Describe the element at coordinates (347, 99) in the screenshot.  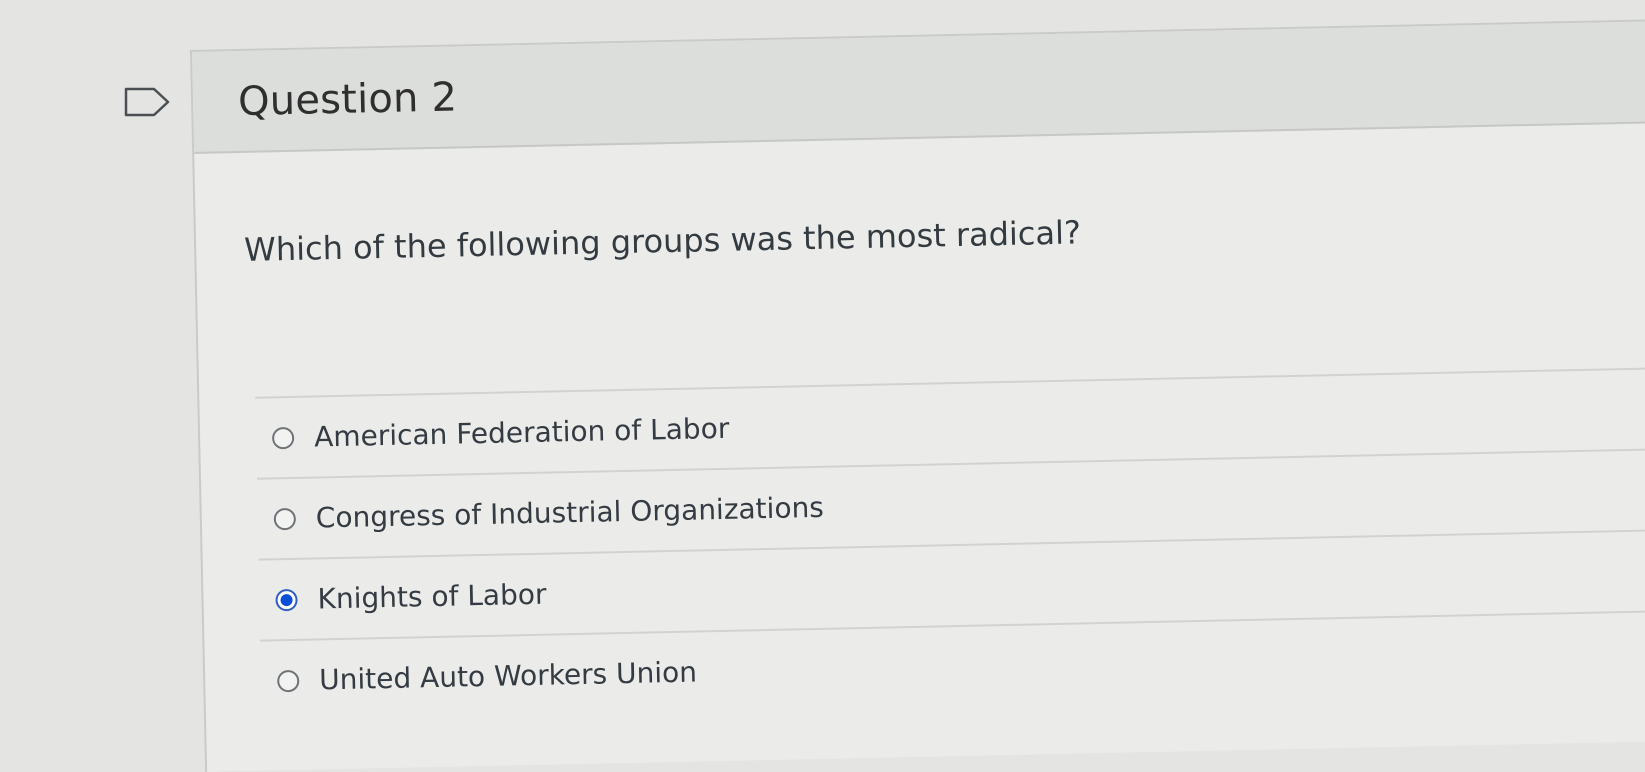
I see `question-title: Question 2` at that location.